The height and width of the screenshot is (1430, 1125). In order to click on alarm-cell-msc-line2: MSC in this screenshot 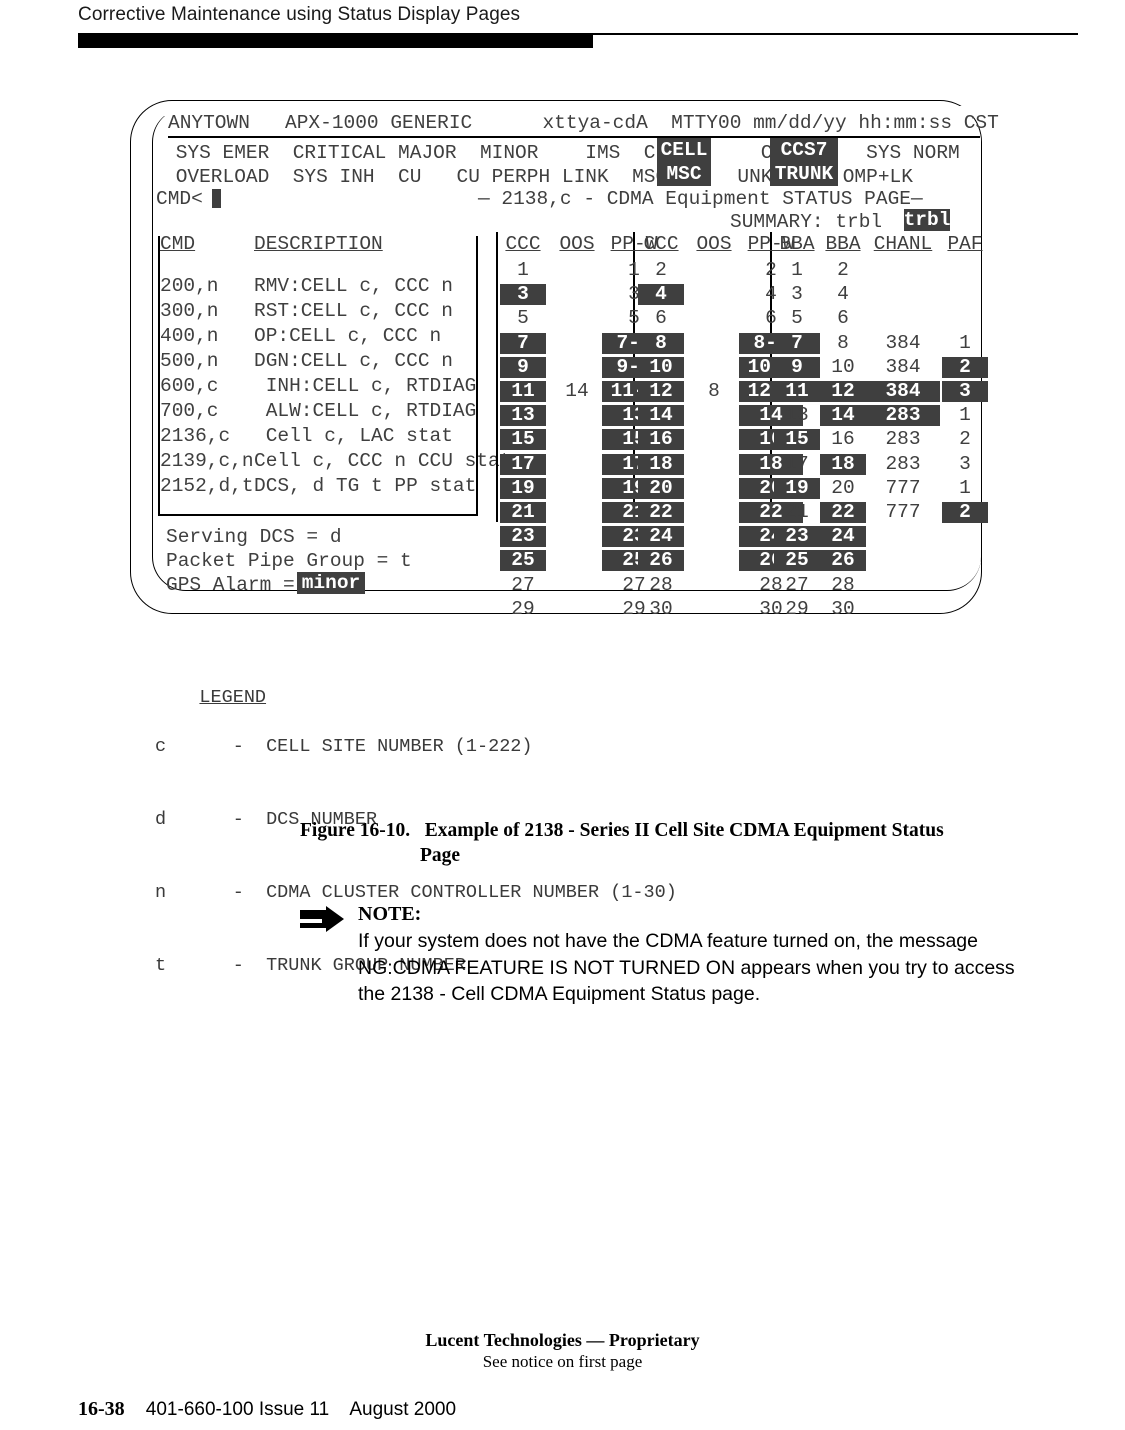, I will do `click(684, 173)`.